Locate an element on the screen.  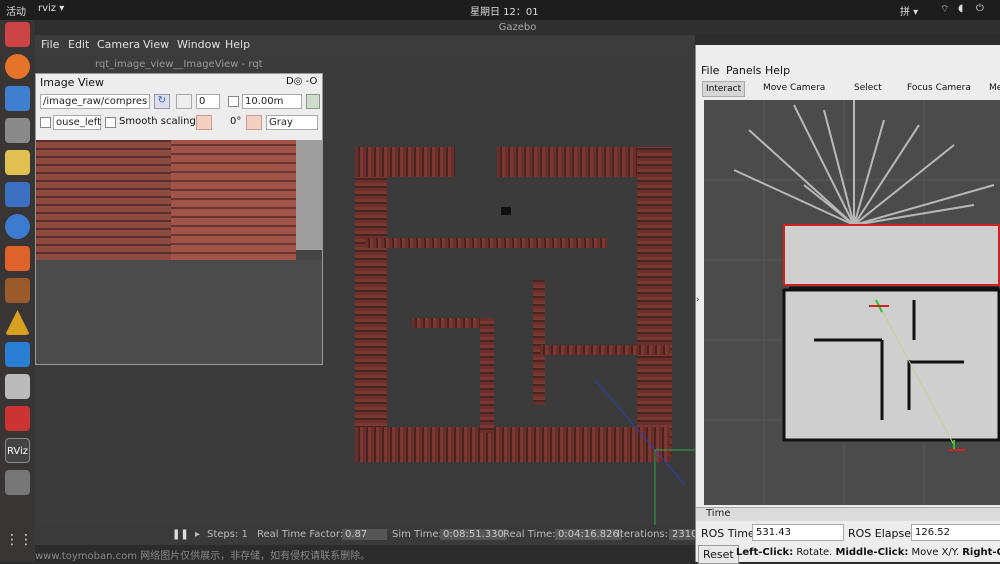
tool-more: Me is located at coordinates (993, 89).